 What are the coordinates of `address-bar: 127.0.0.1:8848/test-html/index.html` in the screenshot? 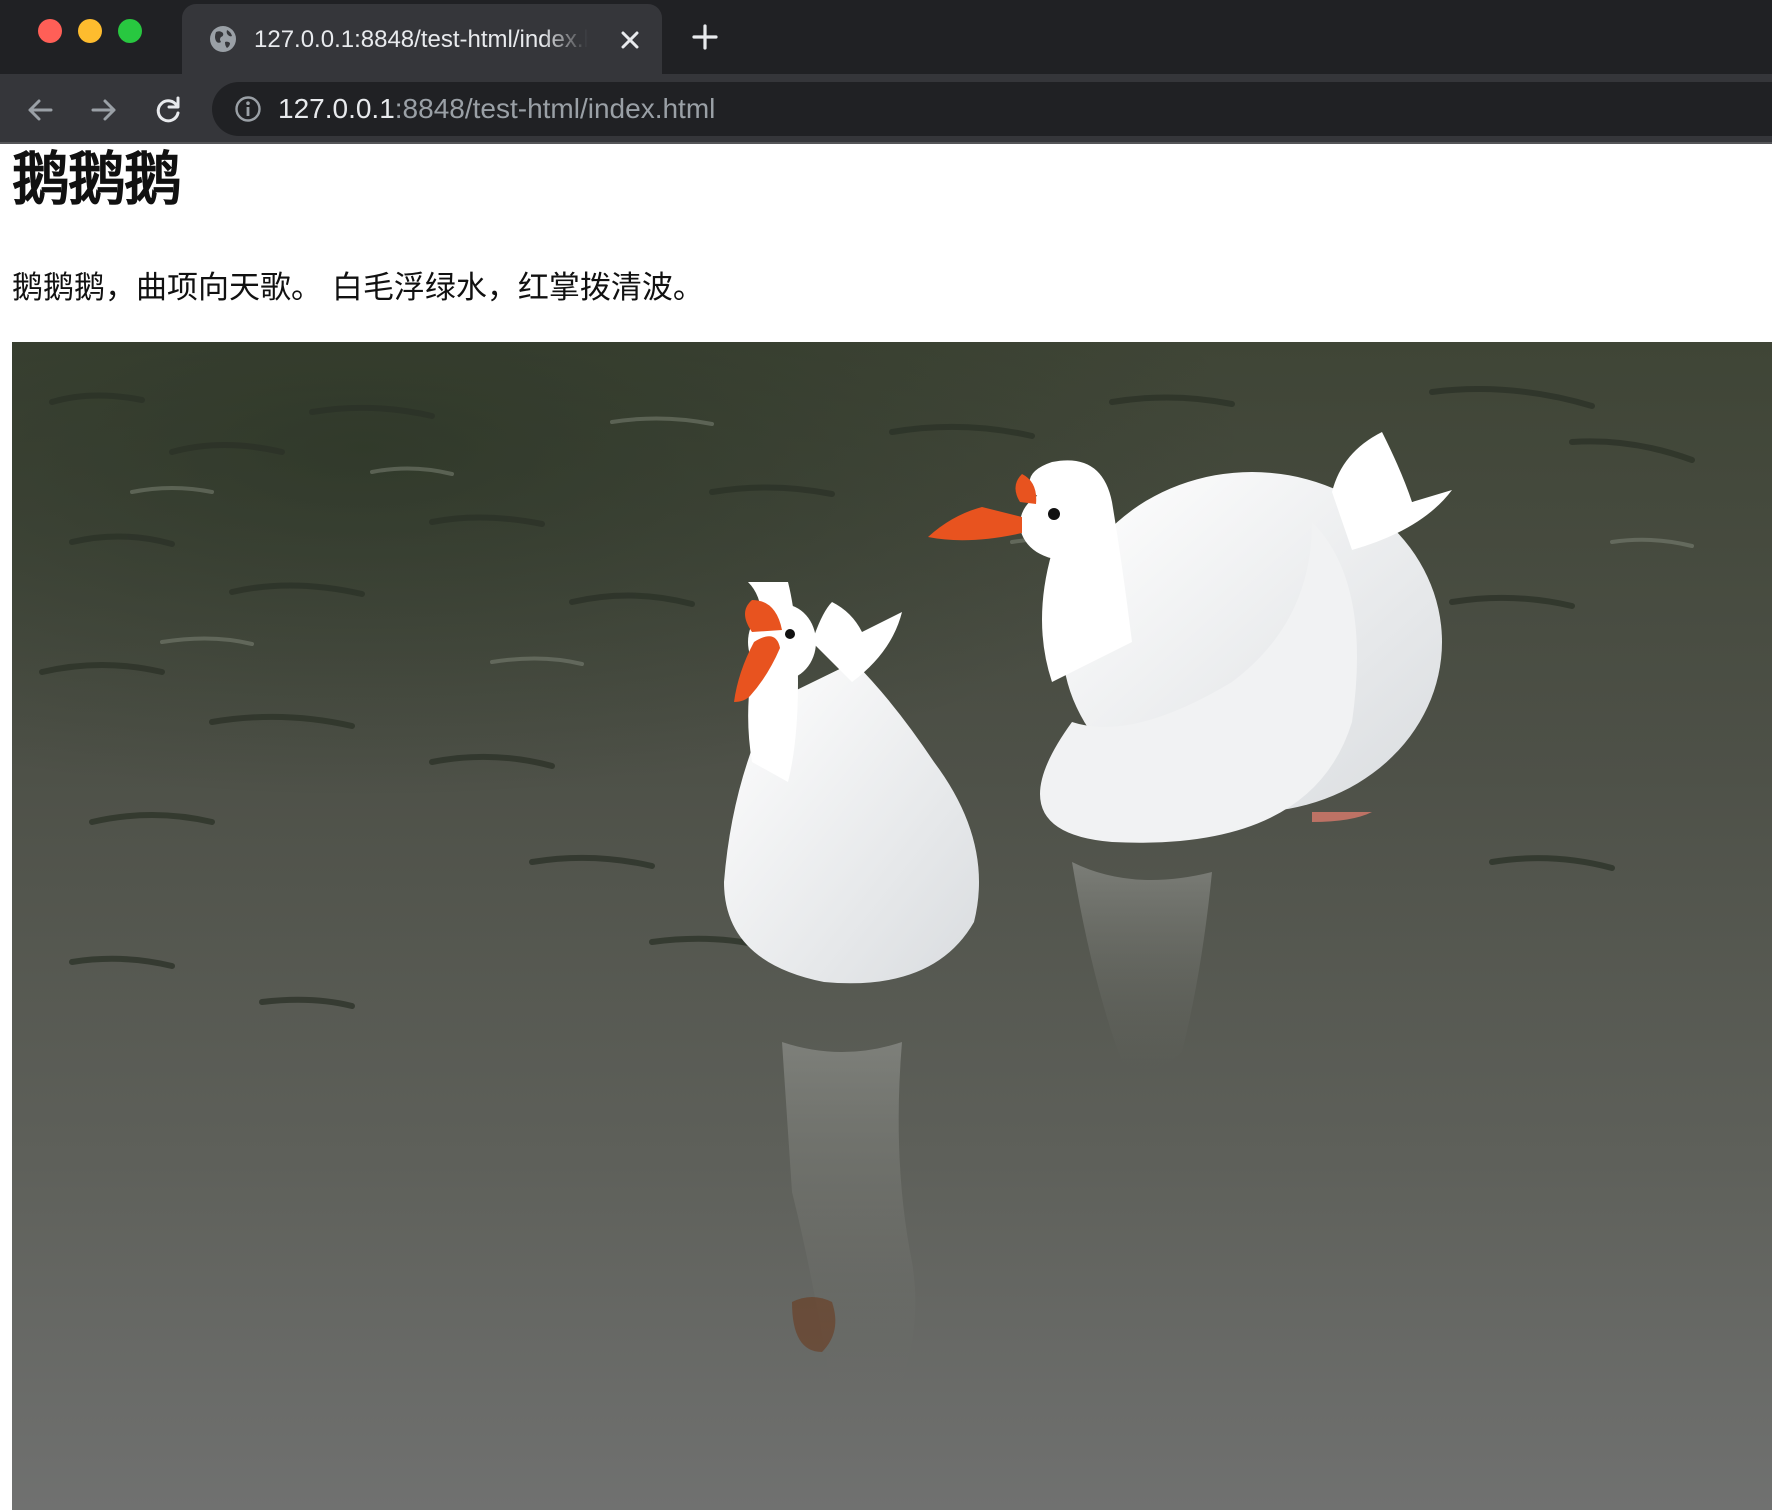 It's located at (992, 109).